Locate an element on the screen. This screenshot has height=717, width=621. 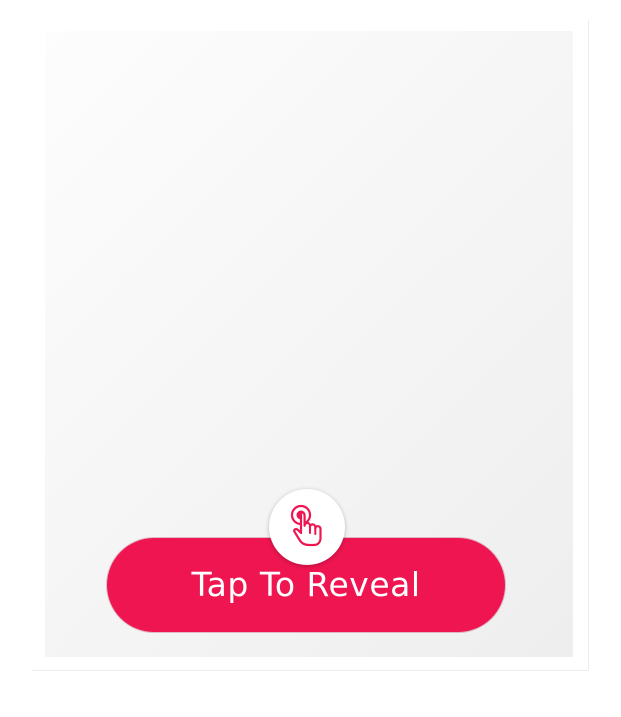
tap-hand-glyph is located at coordinates (306, 525).